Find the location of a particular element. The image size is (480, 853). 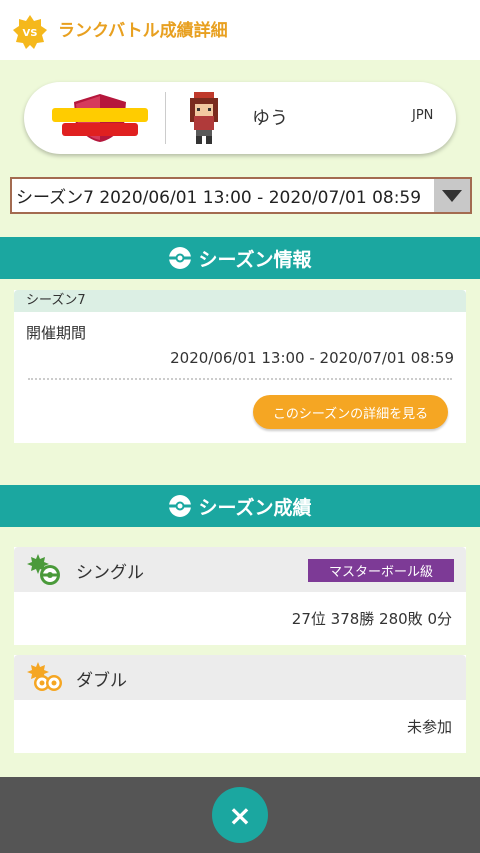

double-result-body: 未参加 is located at coordinates (240, 726).